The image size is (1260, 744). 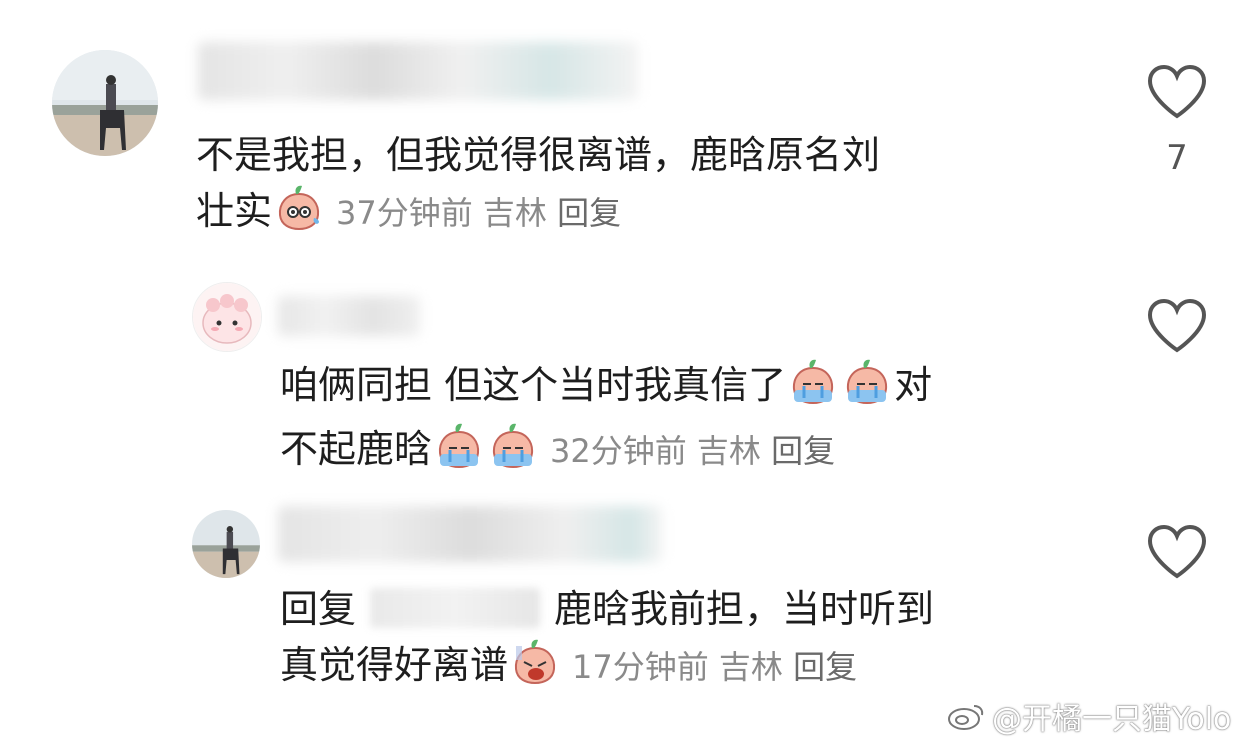 What do you see at coordinates (404, 213) in the screenshot?
I see `comment-time: 37分钟前` at bounding box center [404, 213].